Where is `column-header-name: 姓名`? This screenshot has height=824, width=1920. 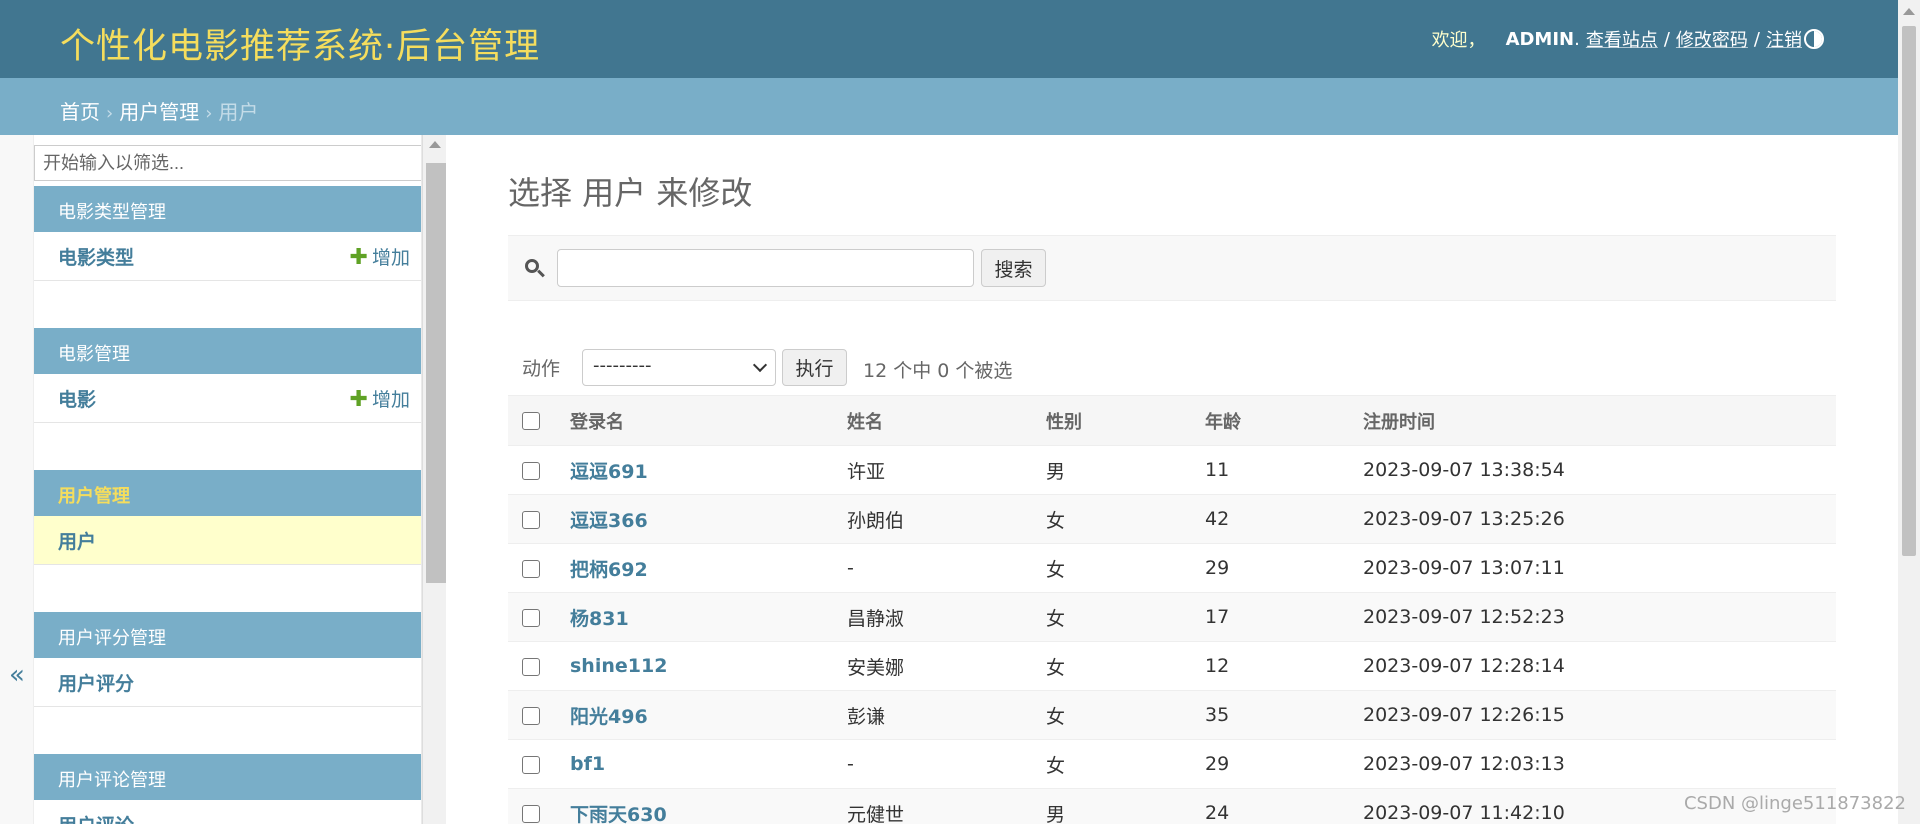 column-header-name: 姓名 is located at coordinates (946, 420).